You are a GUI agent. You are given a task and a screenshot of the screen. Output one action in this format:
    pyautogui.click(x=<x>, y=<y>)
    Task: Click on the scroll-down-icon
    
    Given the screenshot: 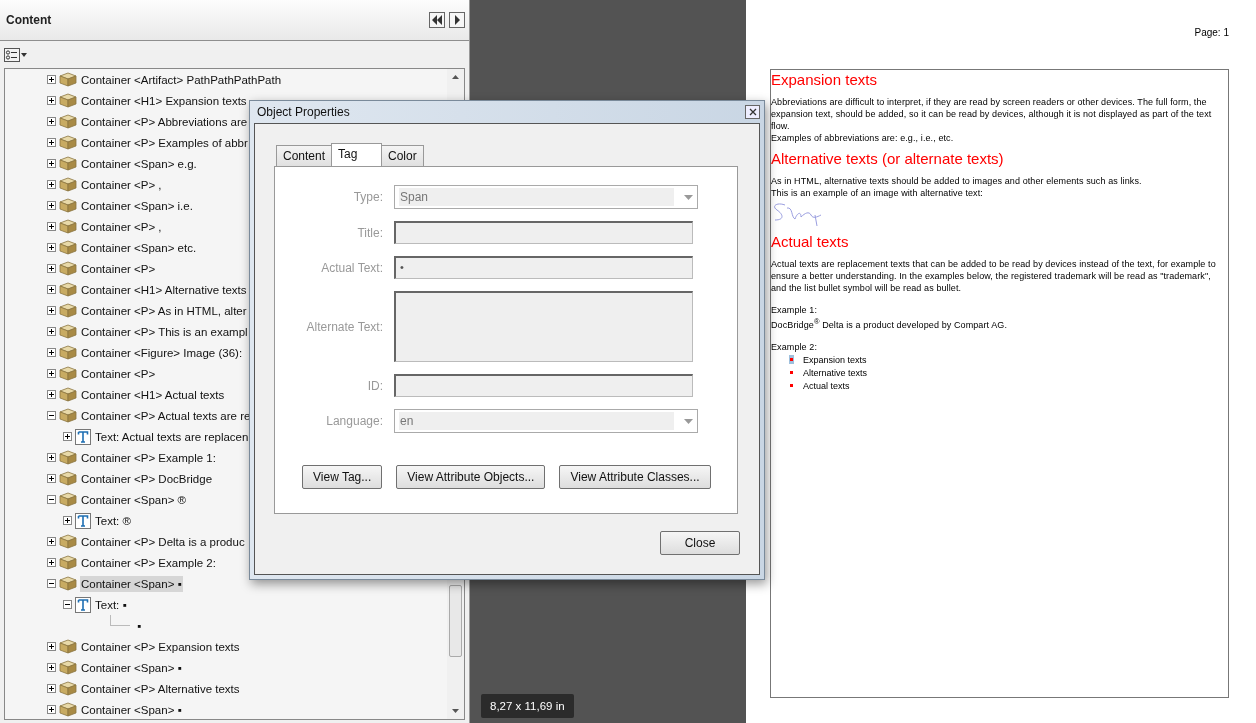 What is the action you would take?
    pyautogui.click(x=455, y=711)
    